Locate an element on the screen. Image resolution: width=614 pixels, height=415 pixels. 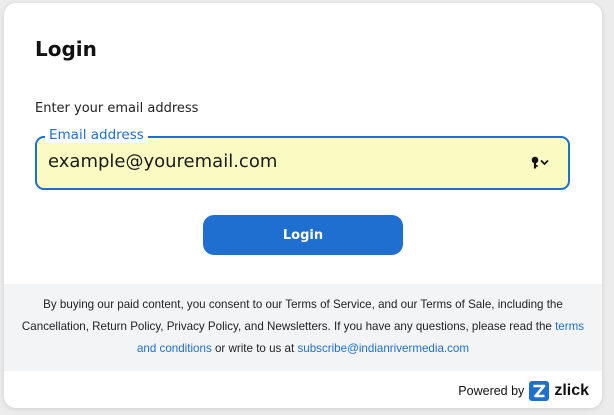
key-icon is located at coordinates (540, 162).